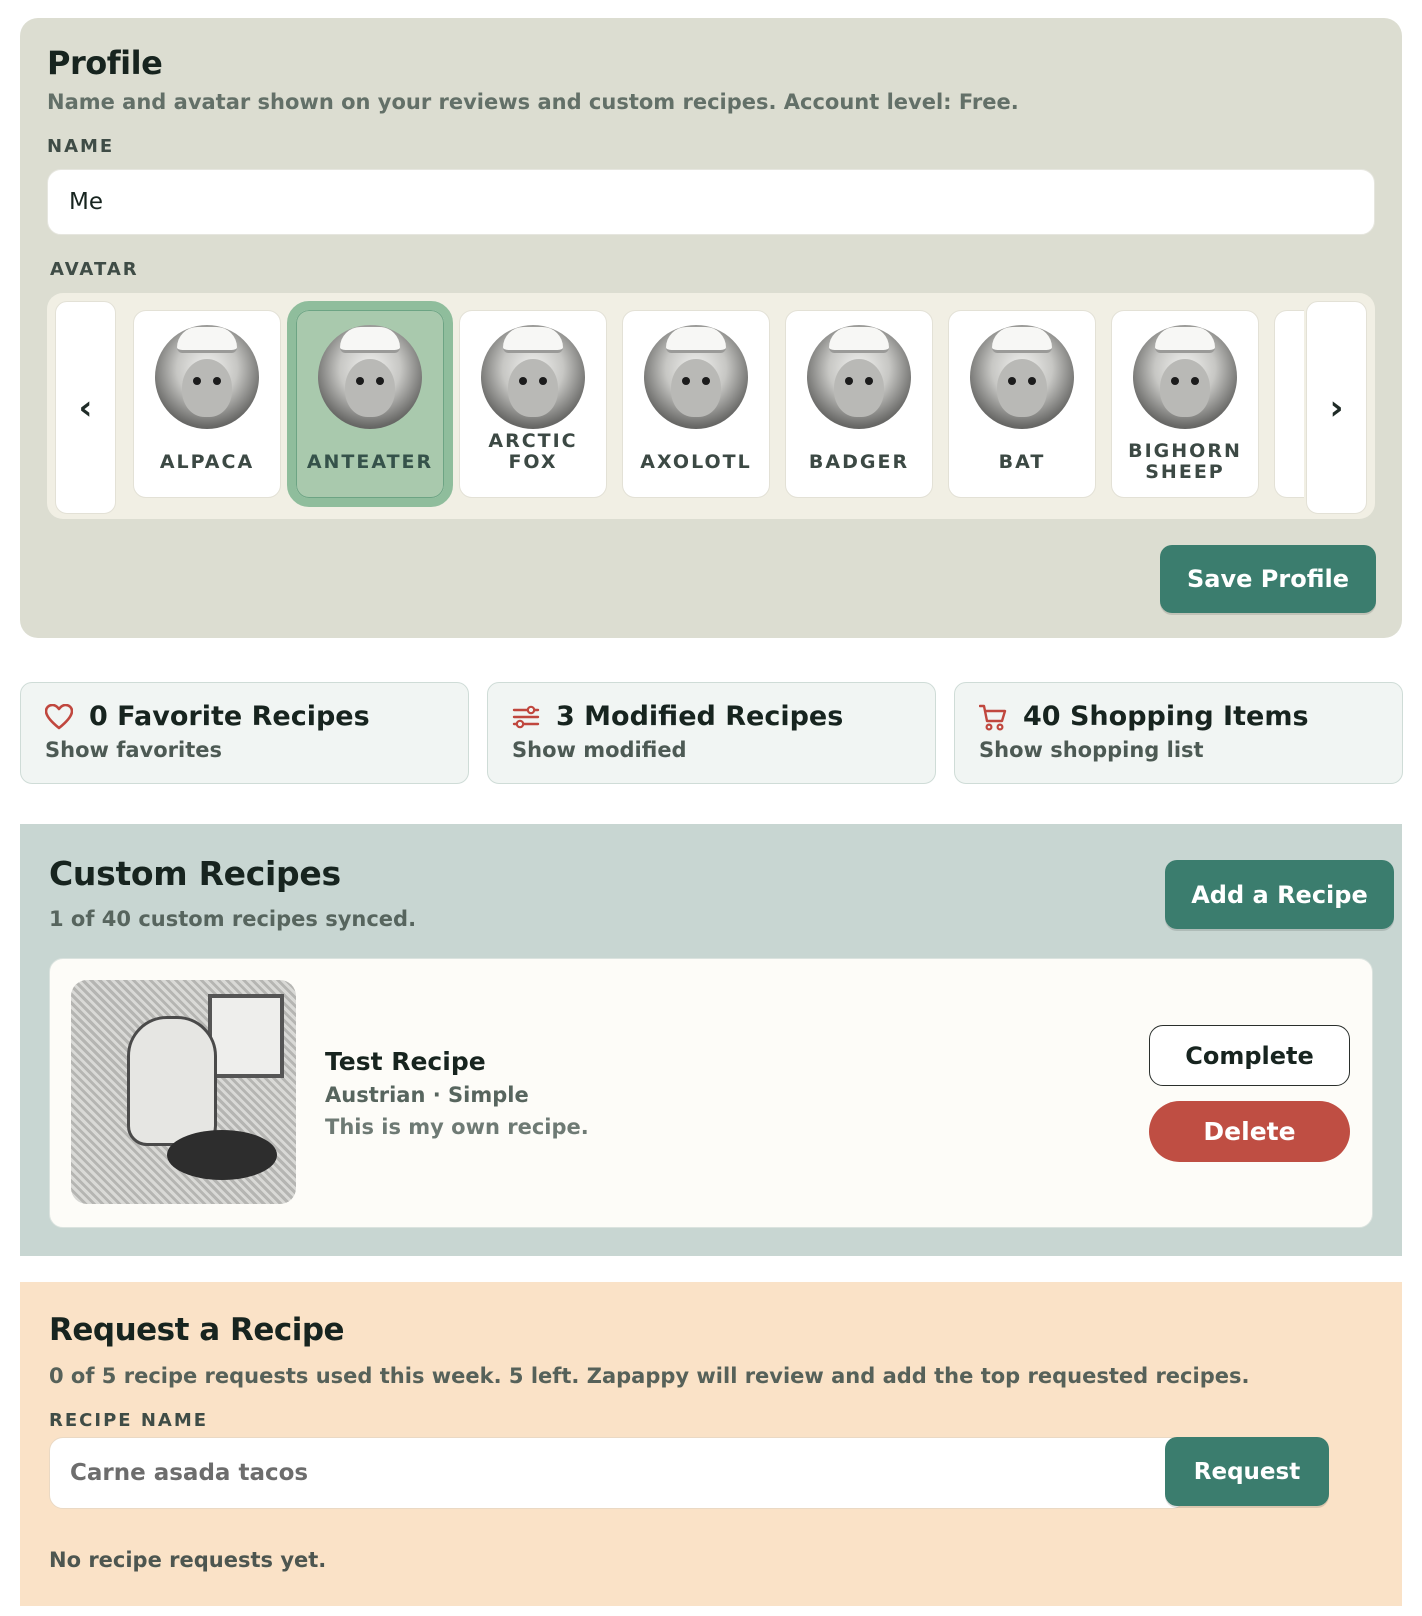 Image resolution: width=1422 pixels, height=1616 pixels. Describe the element at coordinates (427, 1095) in the screenshot. I see `recipe-meta: Austrian · Simple` at that location.